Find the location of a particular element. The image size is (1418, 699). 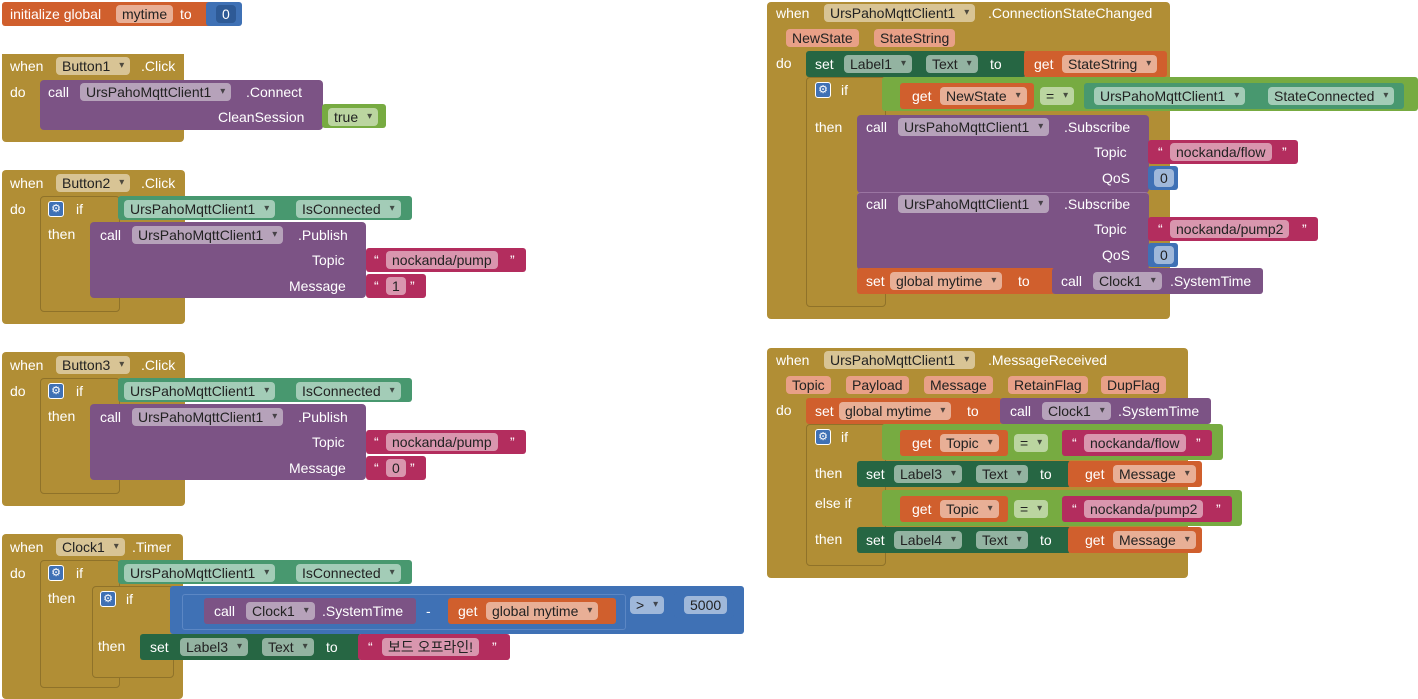

variable-dropdown: NewState is located at coordinates (983, 96).